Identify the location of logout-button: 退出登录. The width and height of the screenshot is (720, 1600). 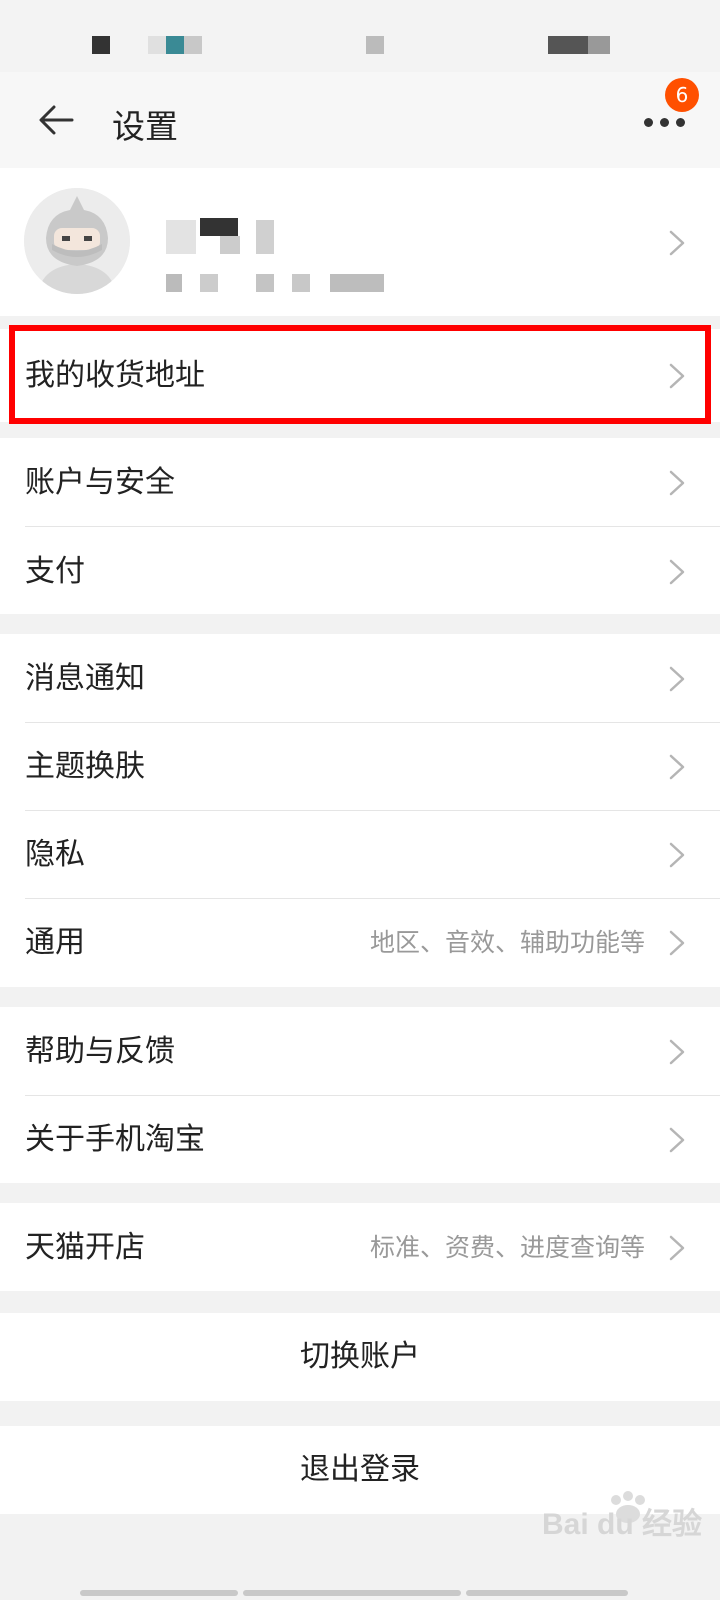
(360, 1470).